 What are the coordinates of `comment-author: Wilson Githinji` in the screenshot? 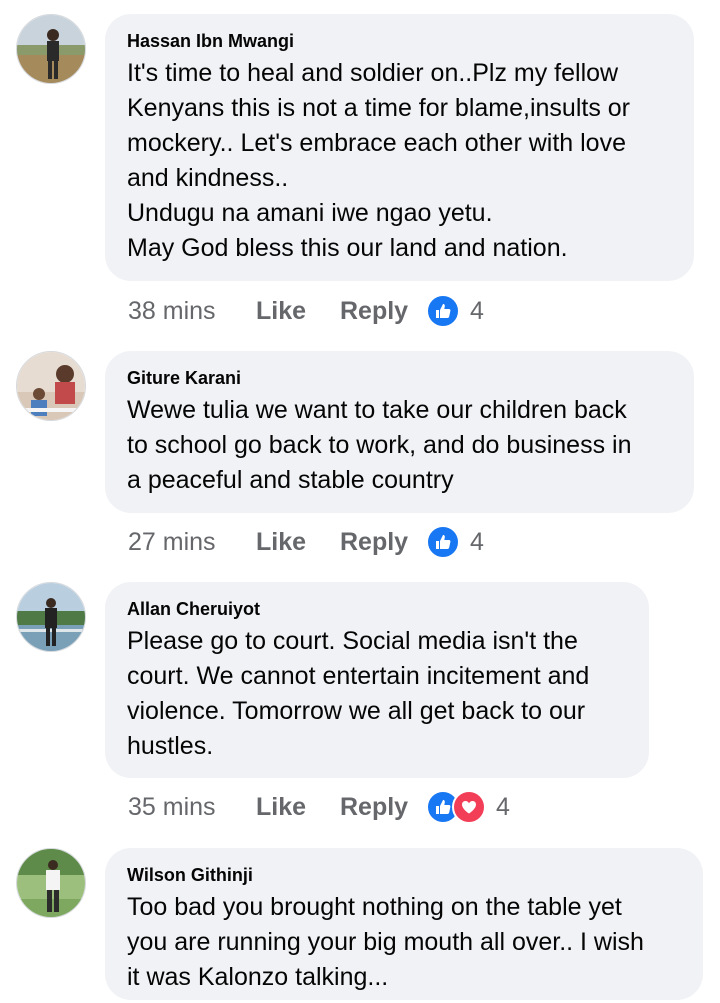 It's located at (404, 875).